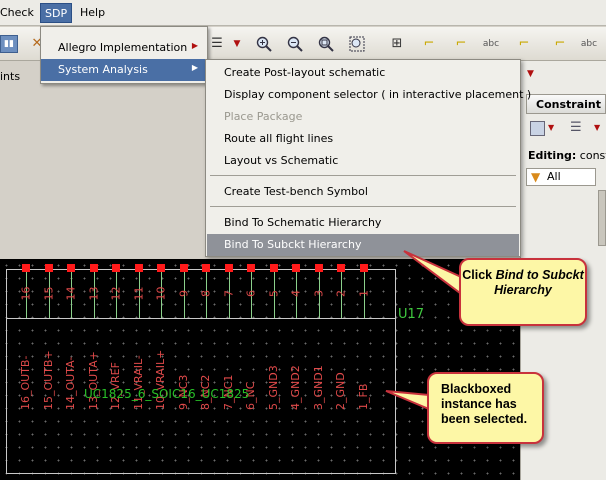  What do you see at coordinates (161, 293) in the screenshot?
I see `pin-number: 10` at bounding box center [161, 293].